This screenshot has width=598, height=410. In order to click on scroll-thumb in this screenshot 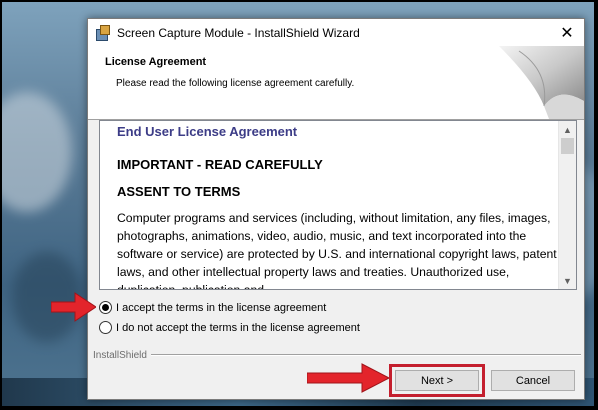, I will do `click(567, 146)`.